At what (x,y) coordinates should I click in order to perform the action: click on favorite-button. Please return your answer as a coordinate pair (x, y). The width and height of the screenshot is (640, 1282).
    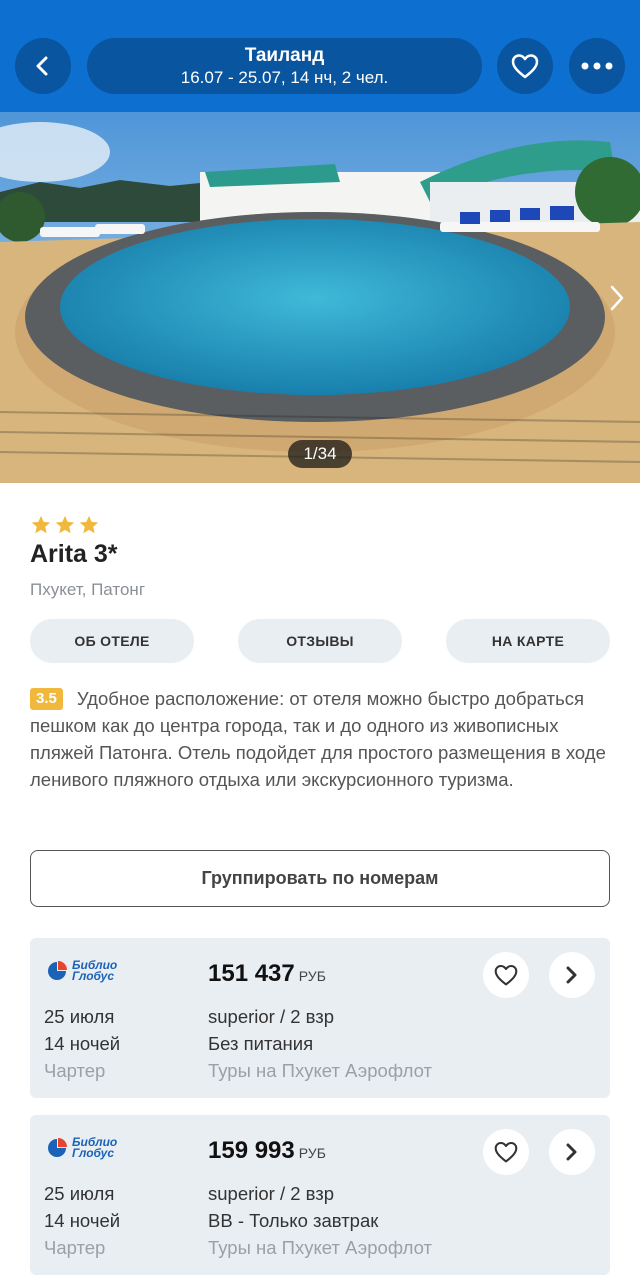
    Looking at the image, I should click on (525, 66).